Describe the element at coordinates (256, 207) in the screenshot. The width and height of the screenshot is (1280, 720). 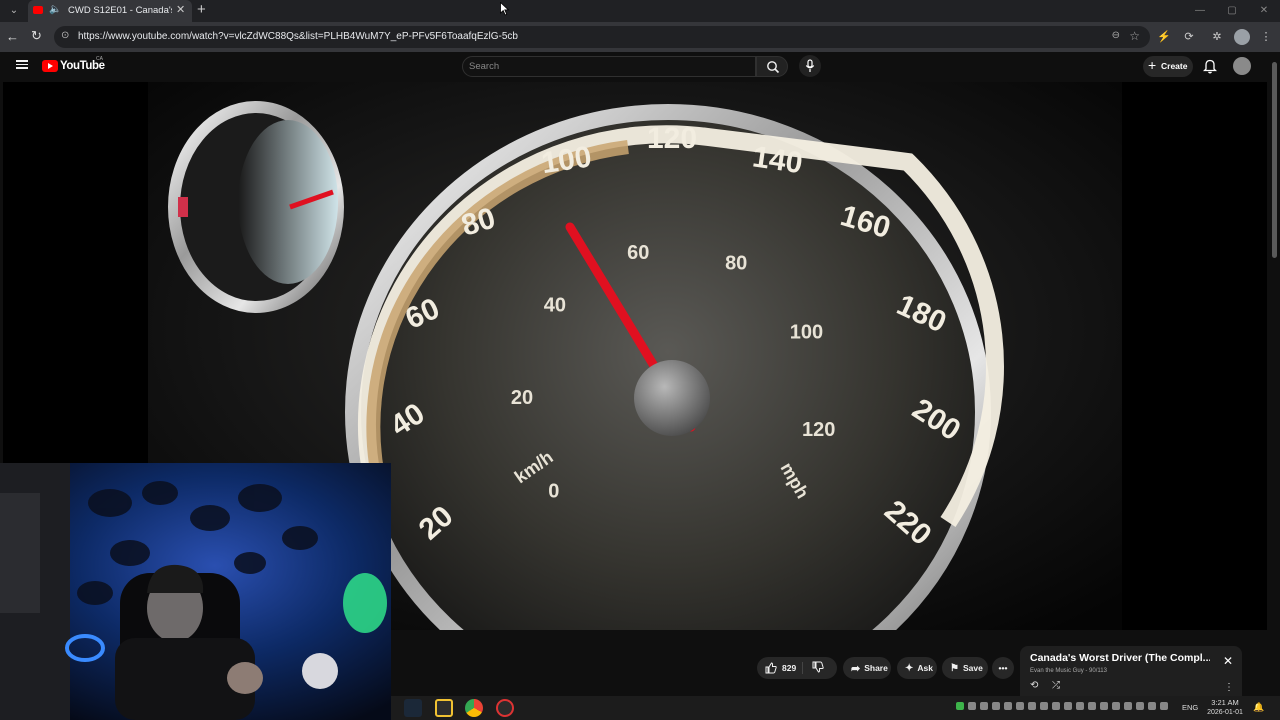
I see `fuel-gauge` at that location.